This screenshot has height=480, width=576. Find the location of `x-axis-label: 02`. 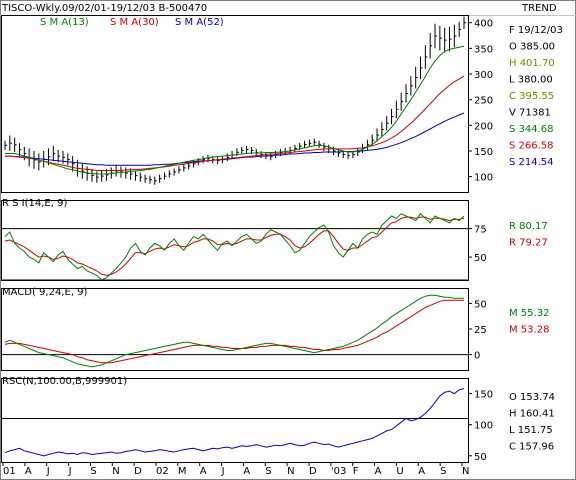

x-axis-label: 02 is located at coordinates (162, 471).